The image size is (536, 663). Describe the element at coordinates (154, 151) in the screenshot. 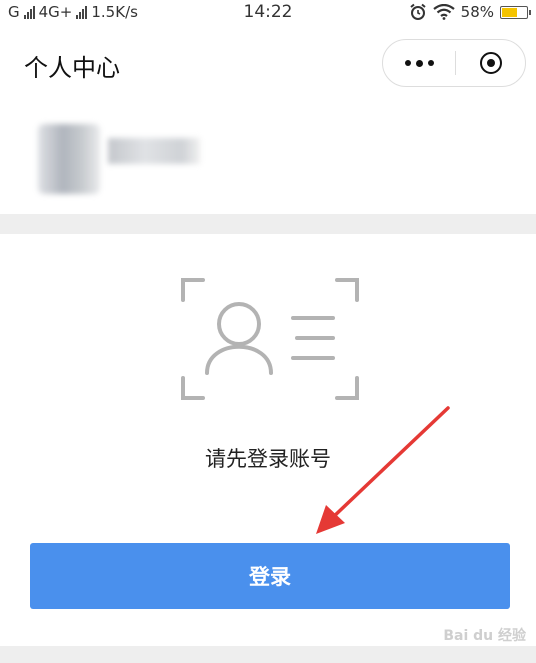

I see `user-name-blurred` at that location.